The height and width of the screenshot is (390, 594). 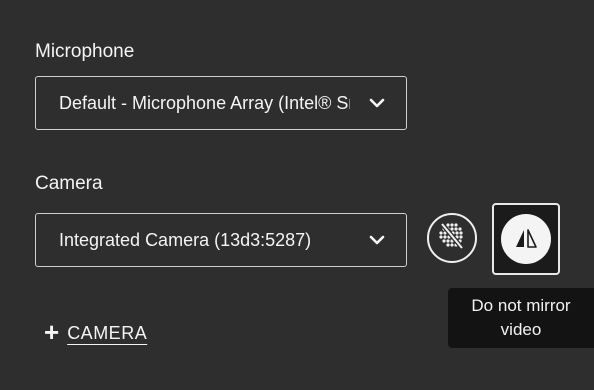 I want to click on mirror-video-button, so click(x=526, y=239).